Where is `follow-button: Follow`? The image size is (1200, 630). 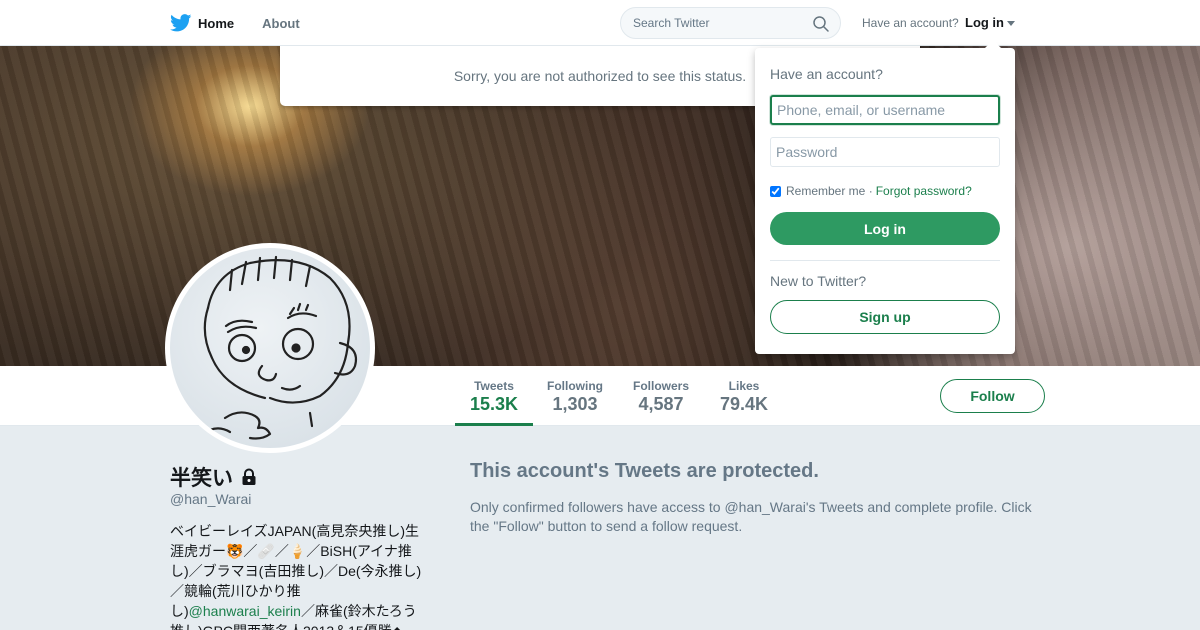 follow-button: Follow is located at coordinates (992, 396).